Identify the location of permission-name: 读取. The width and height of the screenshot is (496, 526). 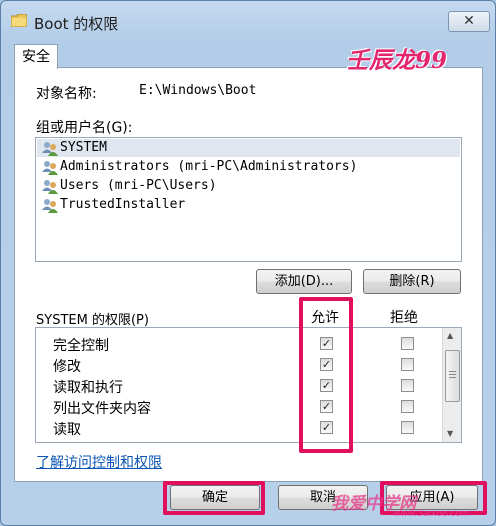
(67, 430).